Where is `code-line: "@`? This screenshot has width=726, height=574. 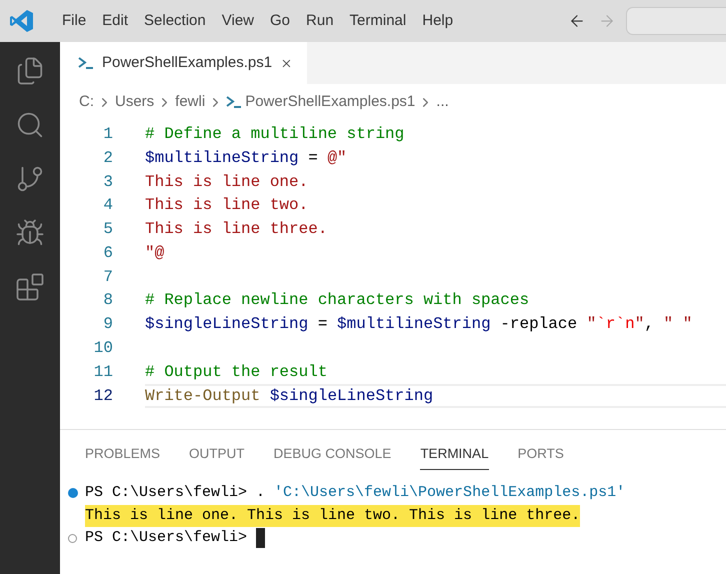
code-line: "@ is located at coordinates (154, 253).